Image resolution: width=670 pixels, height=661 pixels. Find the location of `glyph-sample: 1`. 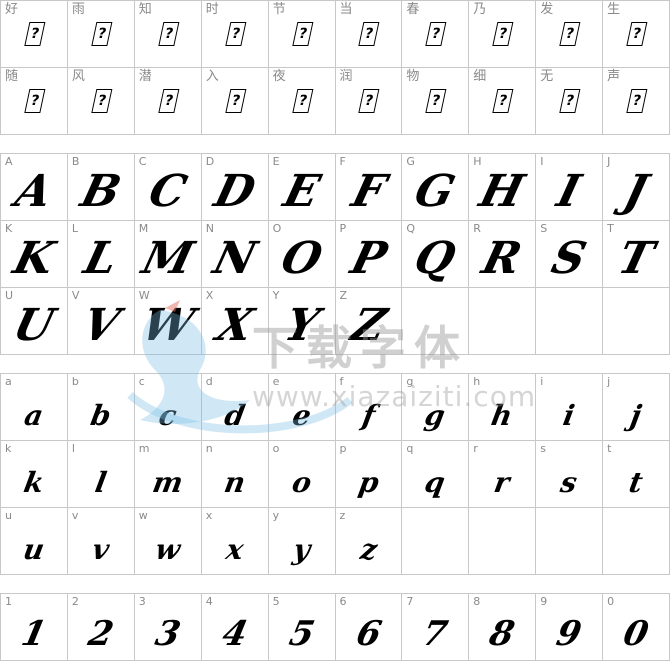

glyph-sample: 1 is located at coordinates (34, 634).